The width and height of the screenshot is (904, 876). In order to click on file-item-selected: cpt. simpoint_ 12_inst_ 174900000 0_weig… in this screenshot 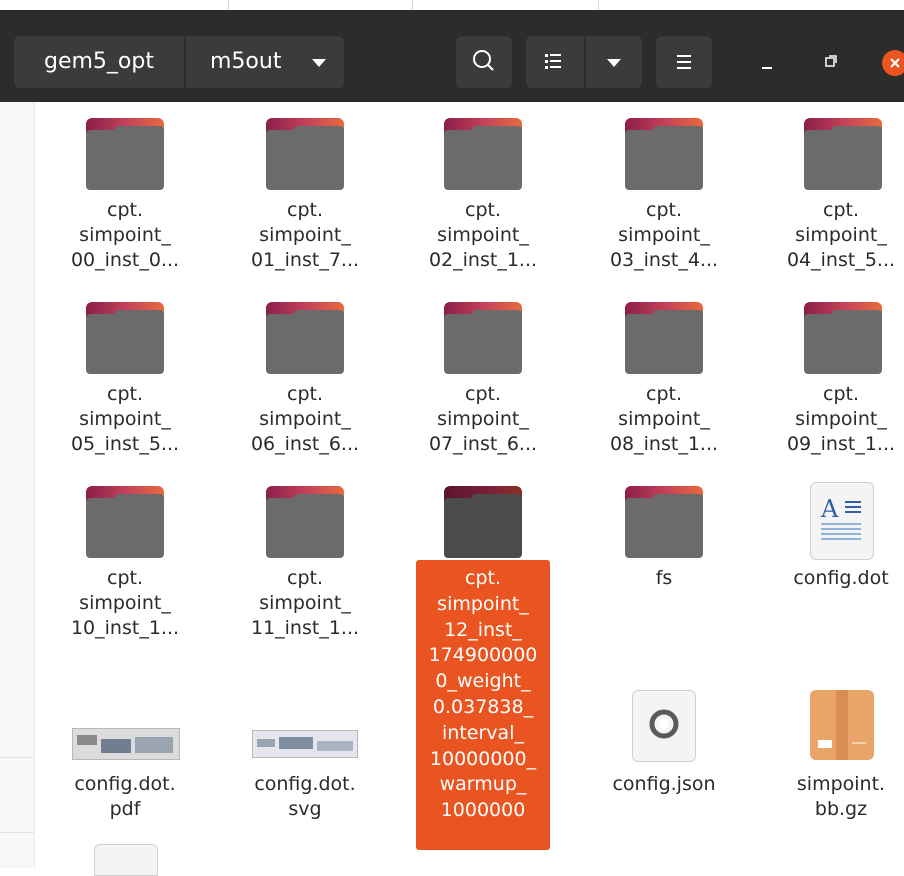, I will do `click(483, 705)`.